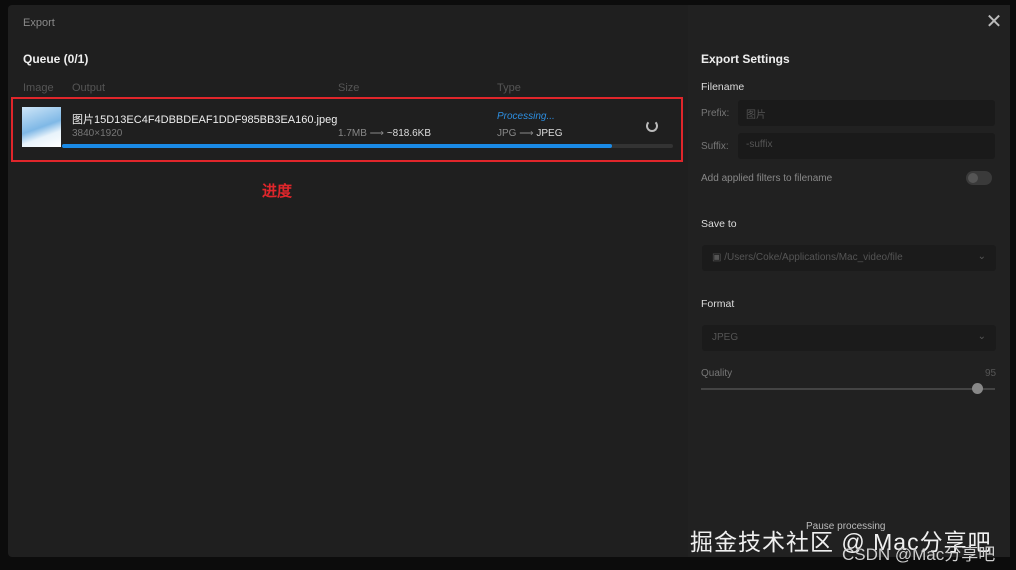 The width and height of the screenshot is (1016, 570). What do you see at coordinates (849, 338) in the screenshot?
I see `format-dropdown: JPEG ⌄` at bounding box center [849, 338].